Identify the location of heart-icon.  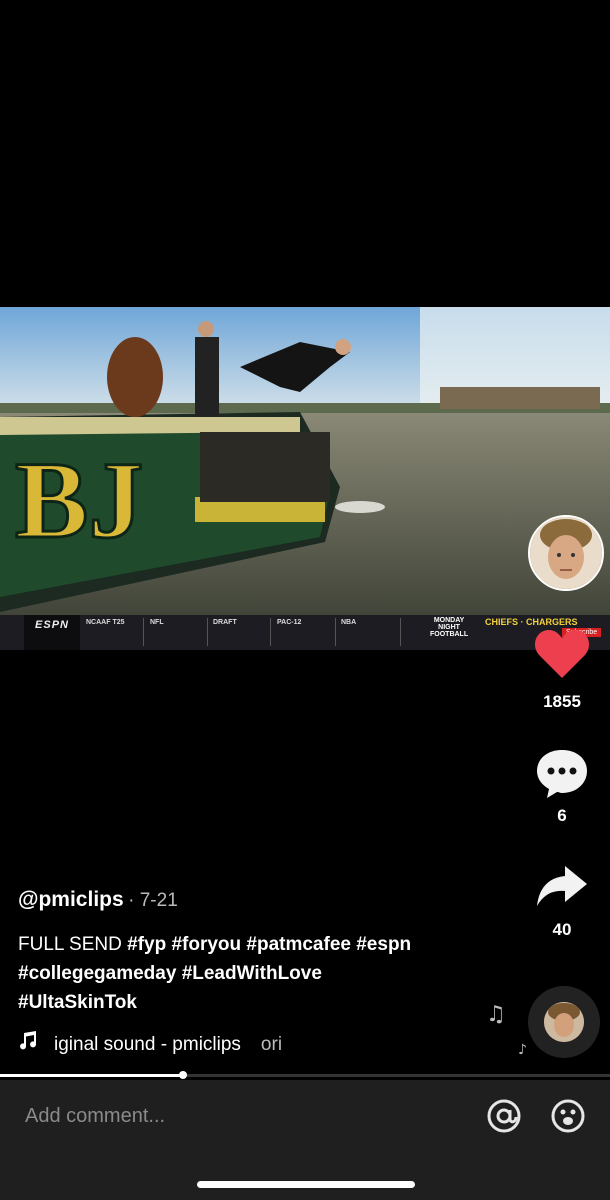
(562, 654).